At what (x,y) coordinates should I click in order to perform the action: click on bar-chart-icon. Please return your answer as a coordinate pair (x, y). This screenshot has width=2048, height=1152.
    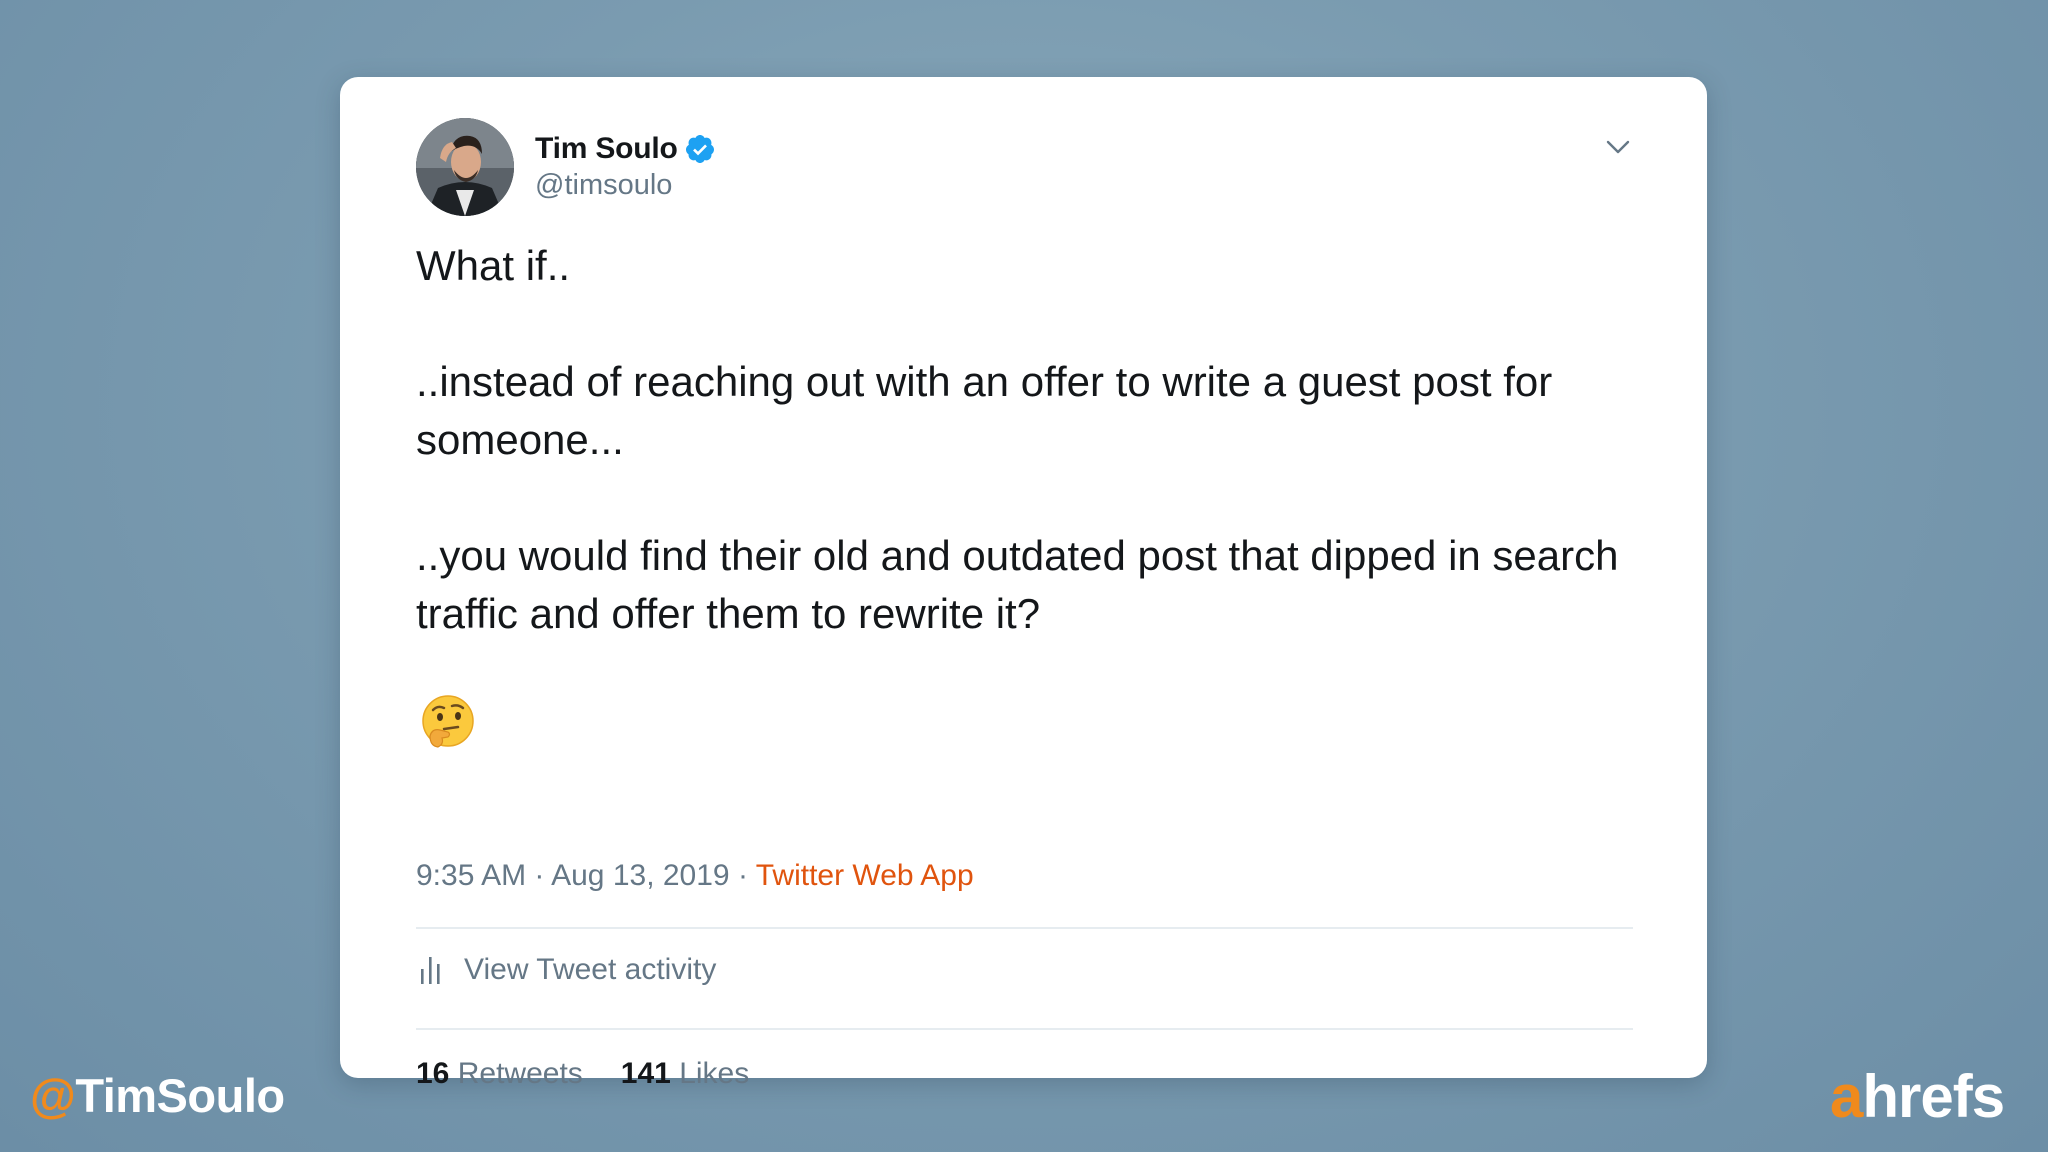
    Looking at the image, I should click on (430, 970).